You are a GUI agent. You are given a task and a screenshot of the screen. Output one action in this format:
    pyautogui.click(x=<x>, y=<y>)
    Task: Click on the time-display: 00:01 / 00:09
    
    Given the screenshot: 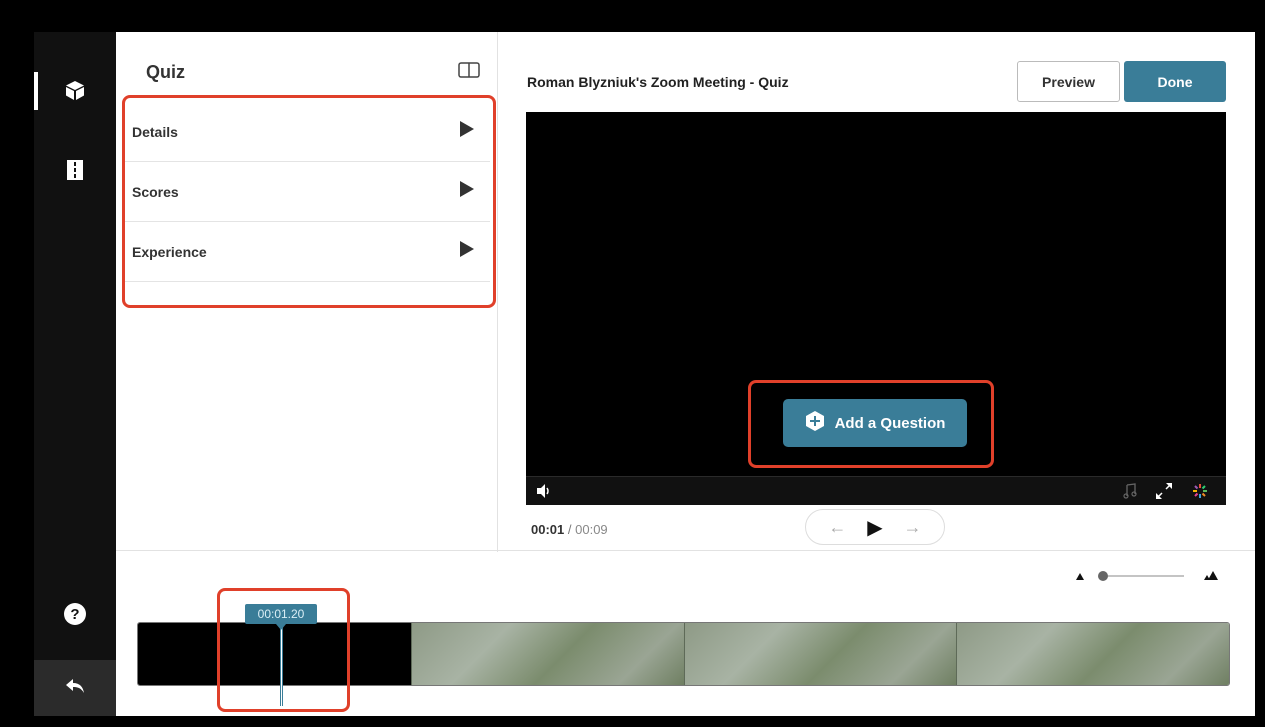 What is the action you would take?
    pyautogui.click(x=569, y=529)
    